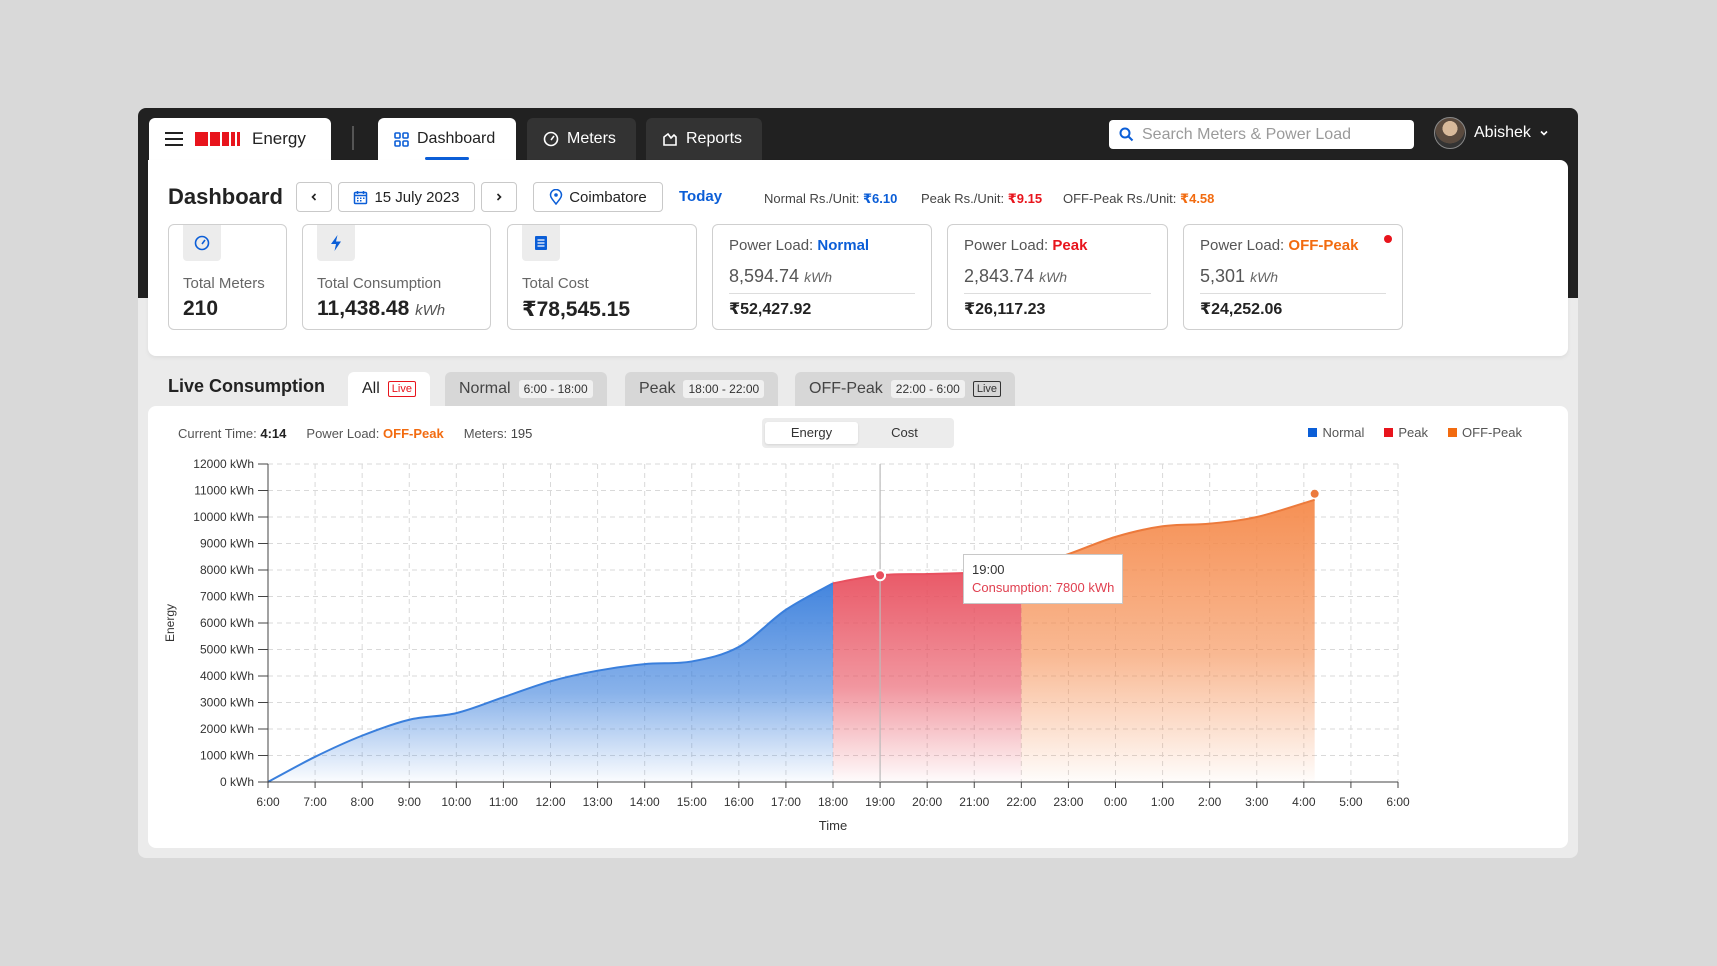 Image resolution: width=1717 pixels, height=966 pixels. I want to click on stat-total-consumption: Total Consumption 11,438.48 kWh, so click(396, 277).